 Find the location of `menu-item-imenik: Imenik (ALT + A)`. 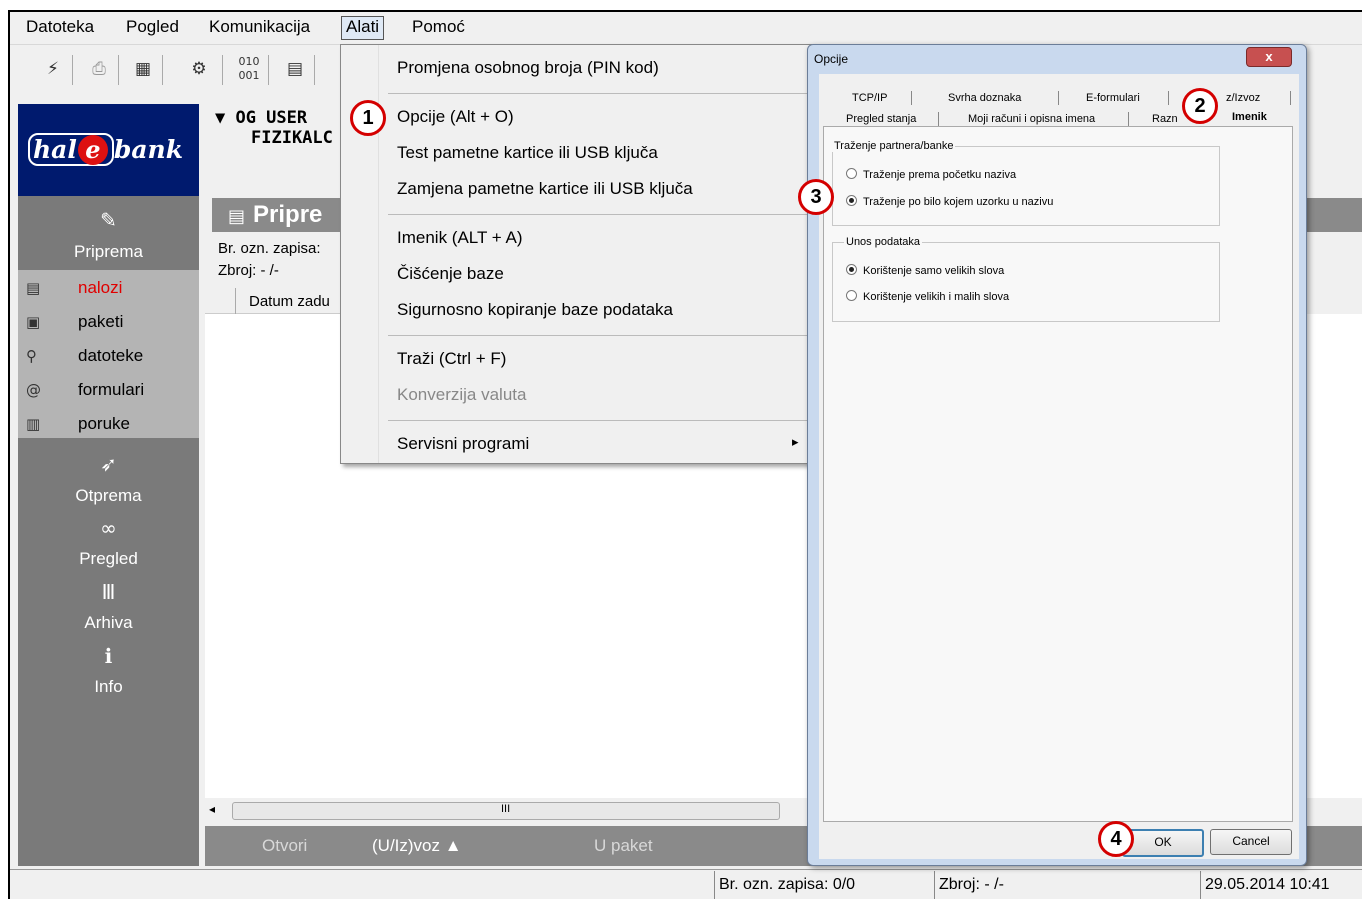

menu-item-imenik: Imenik (ALT + A) is located at coordinates (460, 238).